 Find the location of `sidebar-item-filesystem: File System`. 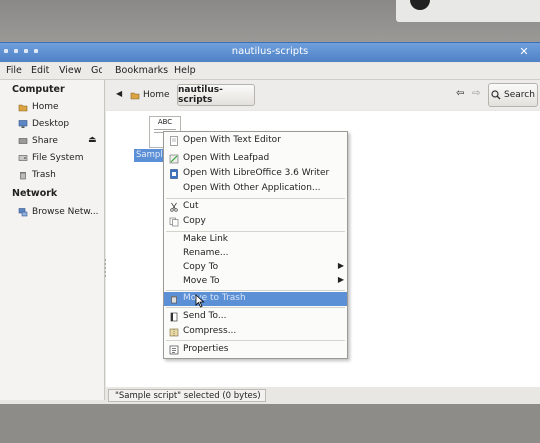

sidebar-item-filesystem: File System is located at coordinates (50, 158).